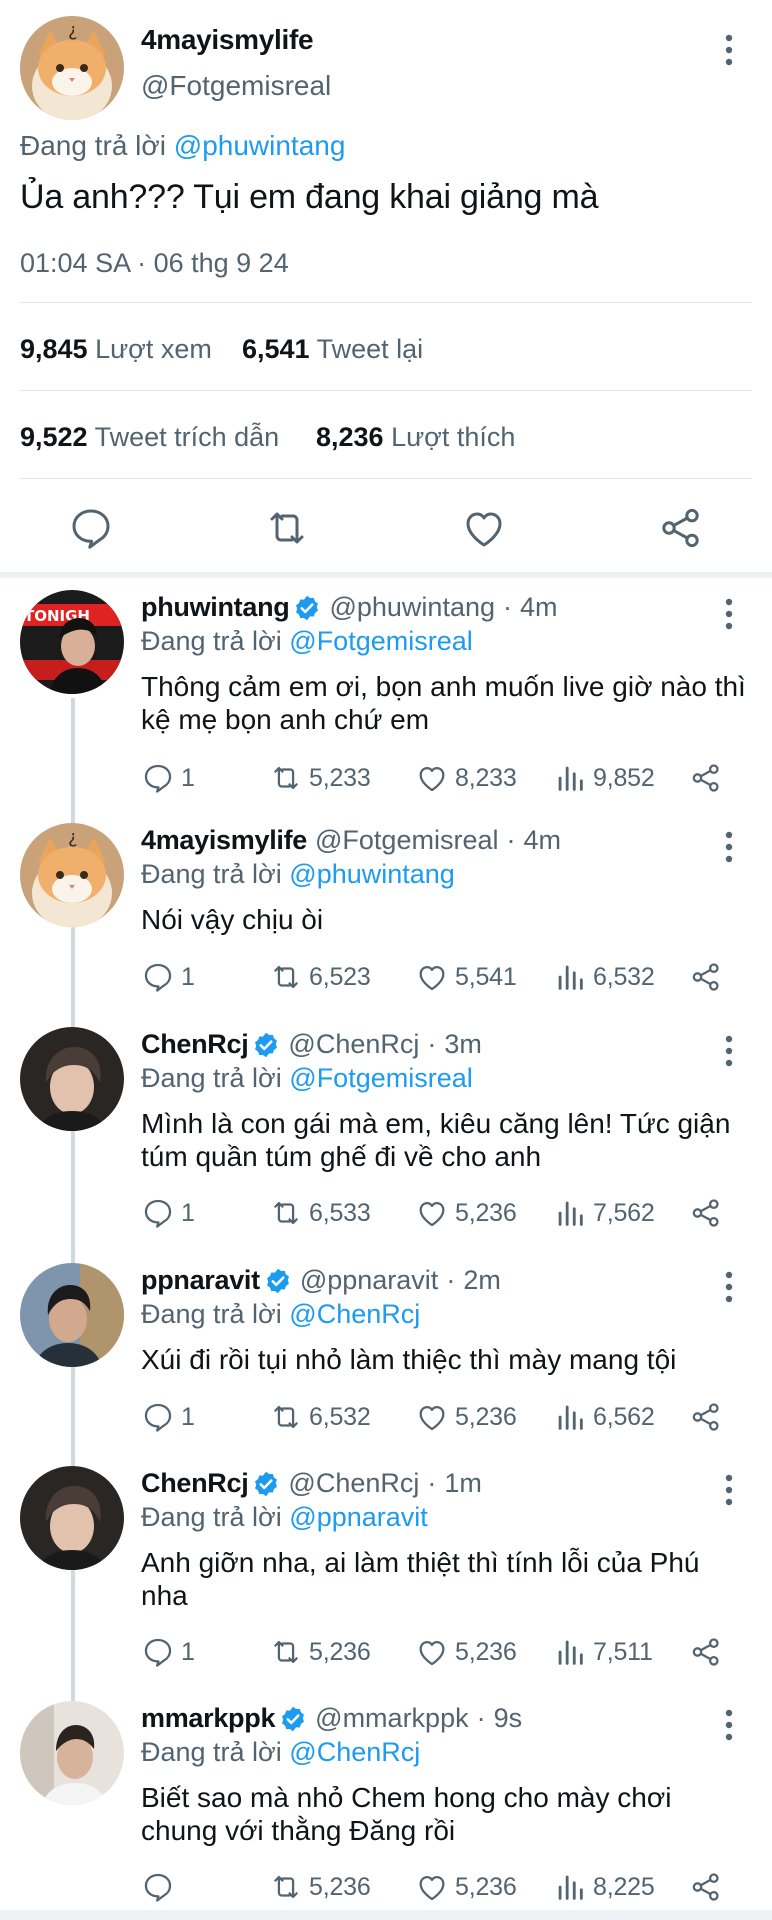 Image resolution: width=772 pixels, height=1920 pixels. I want to click on retweet-button: 6,523, so click(320, 977).